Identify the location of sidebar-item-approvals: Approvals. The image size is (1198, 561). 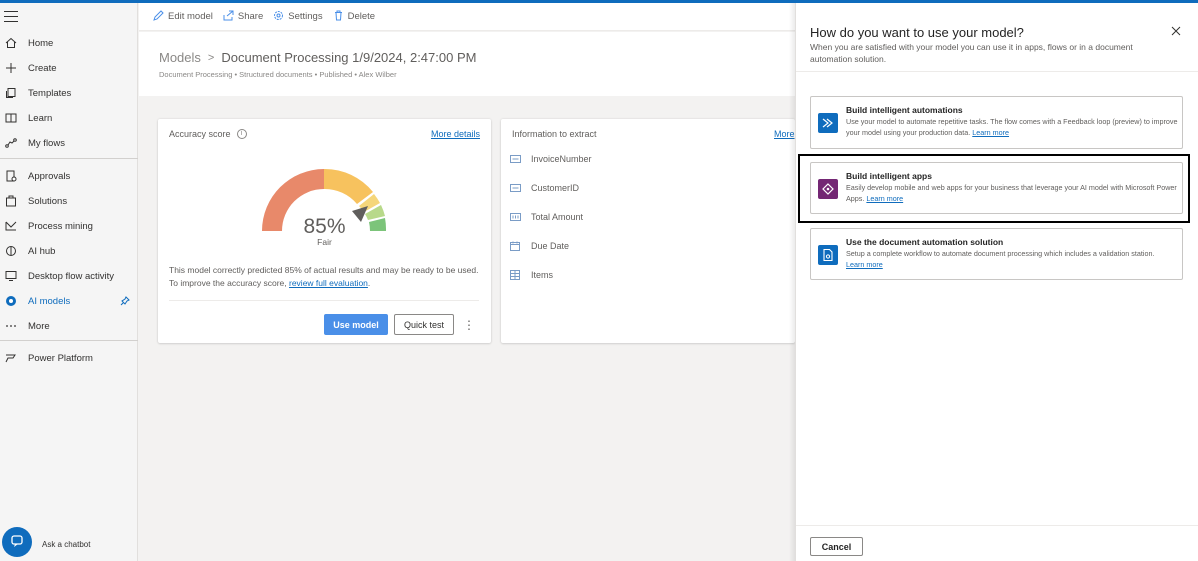
(69, 176).